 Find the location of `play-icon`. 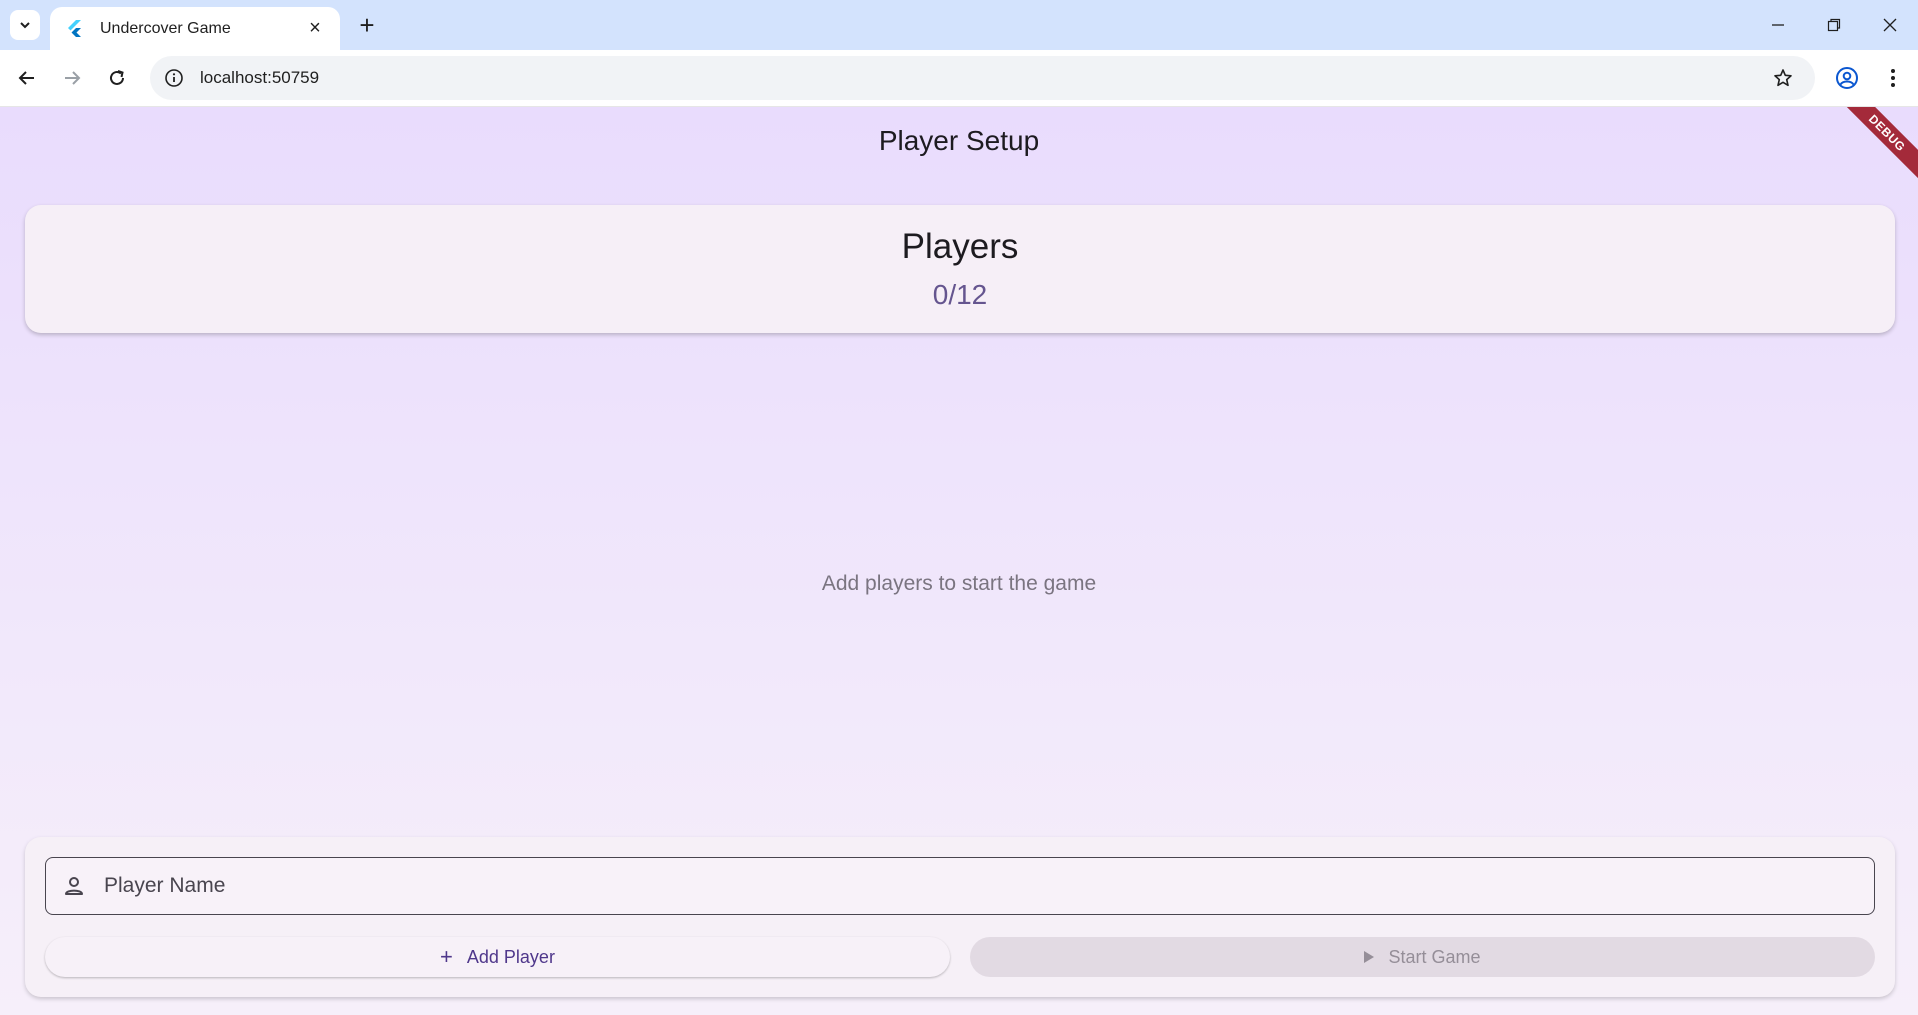

play-icon is located at coordinates (1369, 957).